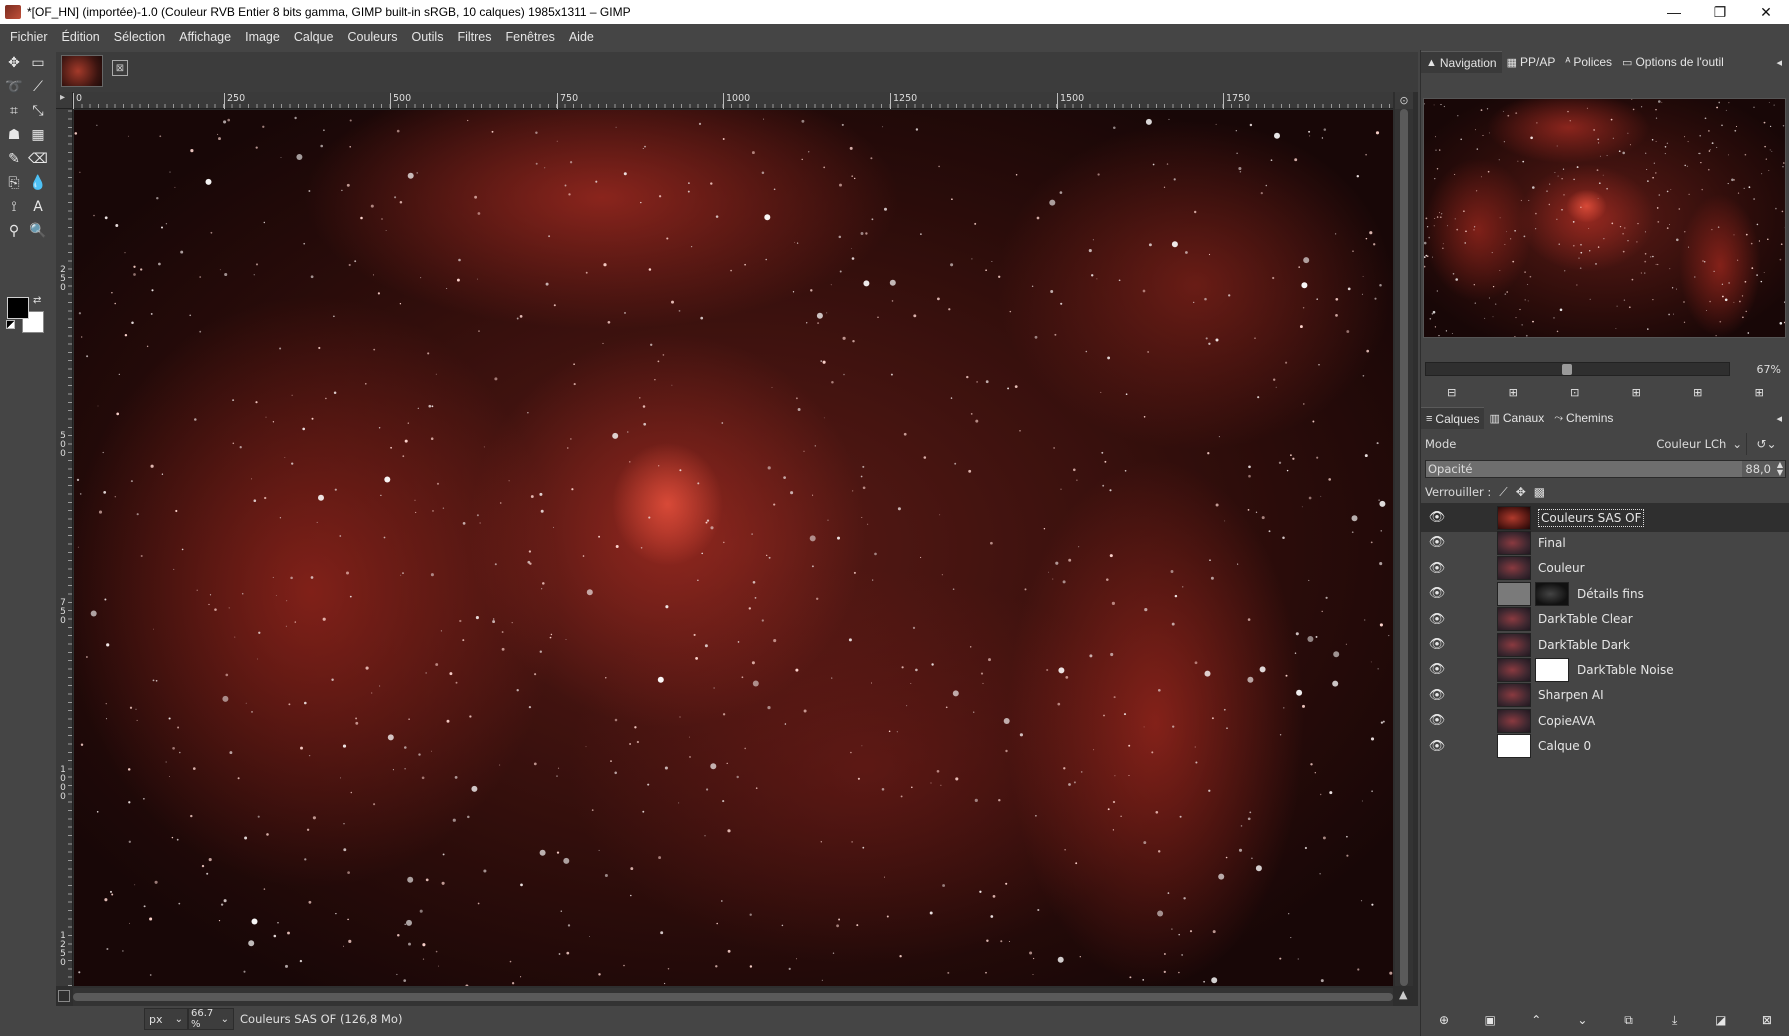  What do you see at coordinates (1673, 62) in the screenshot?
I see `tab-tool-options: ▭ Options de l'outil` at bounding box center [1673, 62].